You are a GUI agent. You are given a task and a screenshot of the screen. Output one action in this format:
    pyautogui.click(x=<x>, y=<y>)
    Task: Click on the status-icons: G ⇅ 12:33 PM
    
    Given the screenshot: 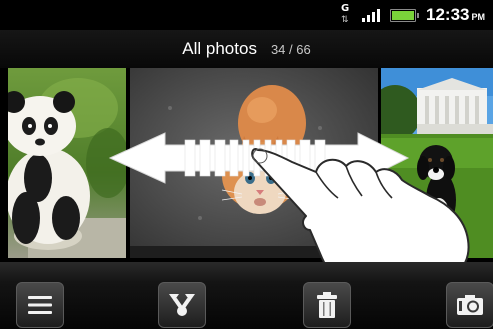 What is the action you would take?
    pyautogui.click(x=412, y=15)
    